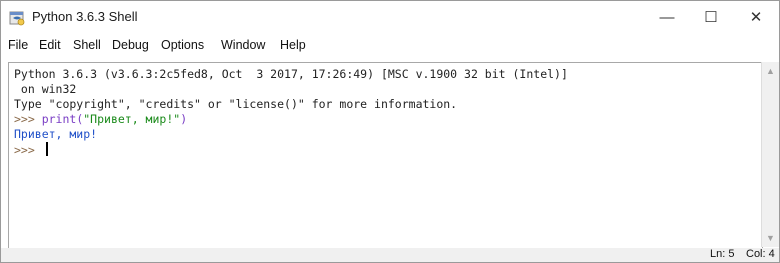 The height and width of the screenshot is (263, 780). I want to click on close-paren: ), so click(184, 119).